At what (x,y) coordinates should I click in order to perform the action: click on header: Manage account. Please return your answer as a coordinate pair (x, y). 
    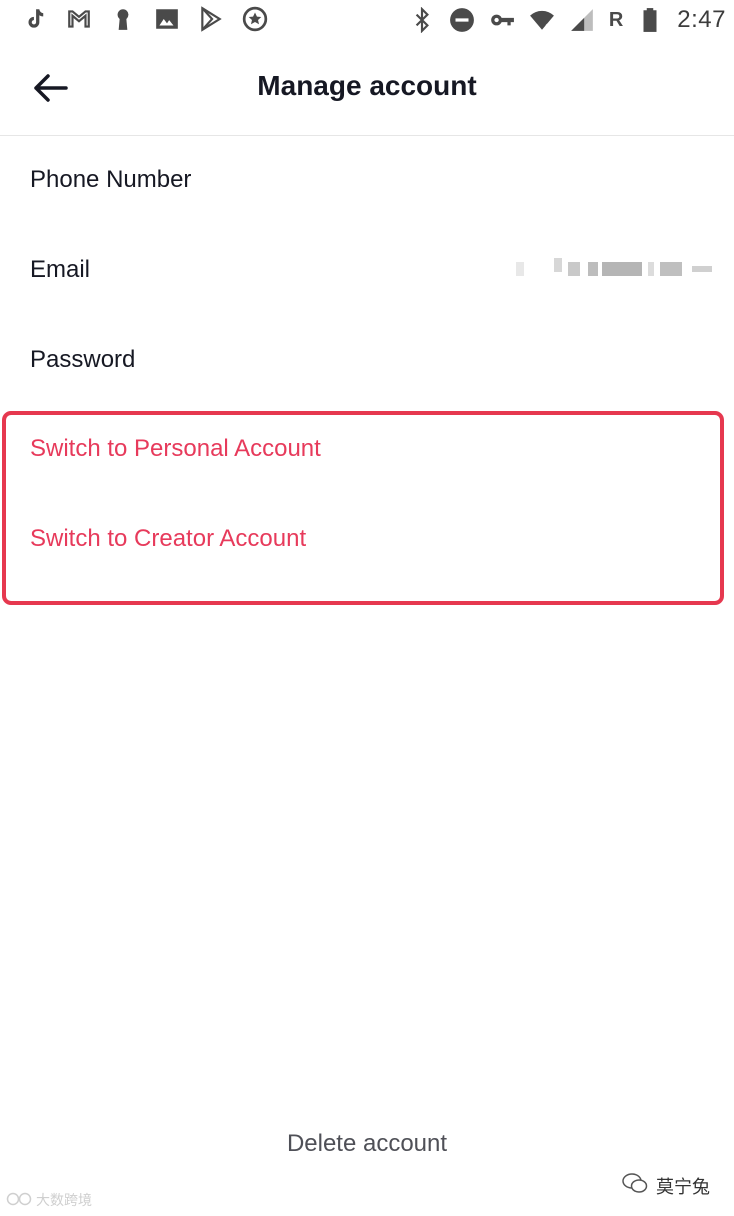
    Looking at the image, I should click on (367, 88).